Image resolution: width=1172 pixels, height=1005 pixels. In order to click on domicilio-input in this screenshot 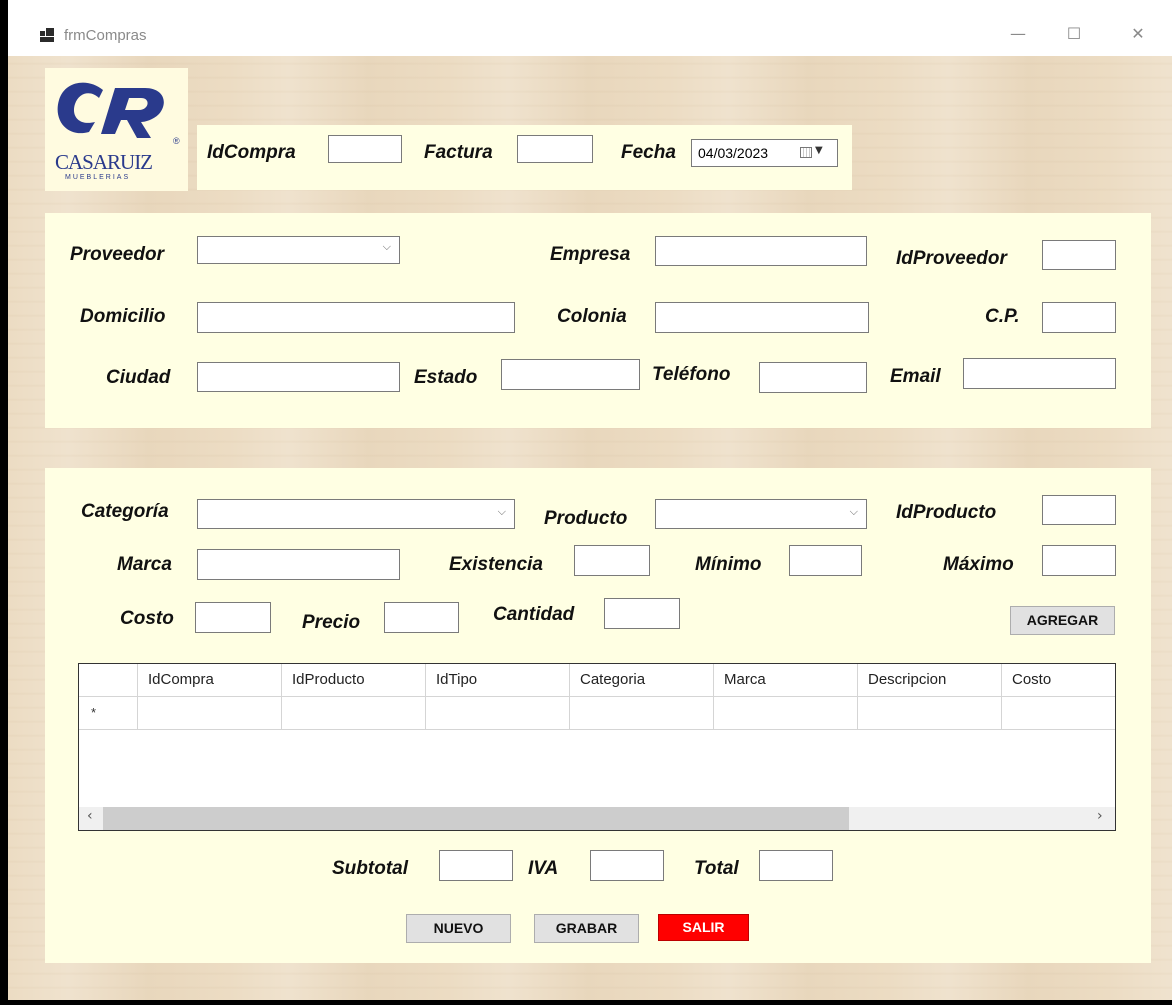, I will do `click(356, 317)`.